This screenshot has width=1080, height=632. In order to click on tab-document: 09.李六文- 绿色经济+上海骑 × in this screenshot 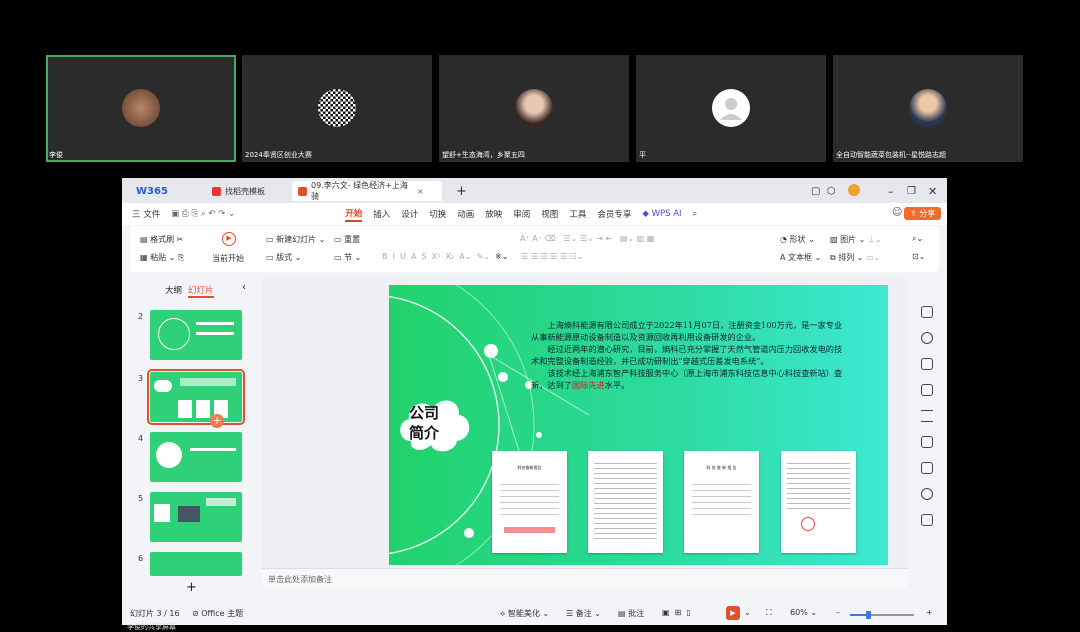, I will do `click(367, 191)`.